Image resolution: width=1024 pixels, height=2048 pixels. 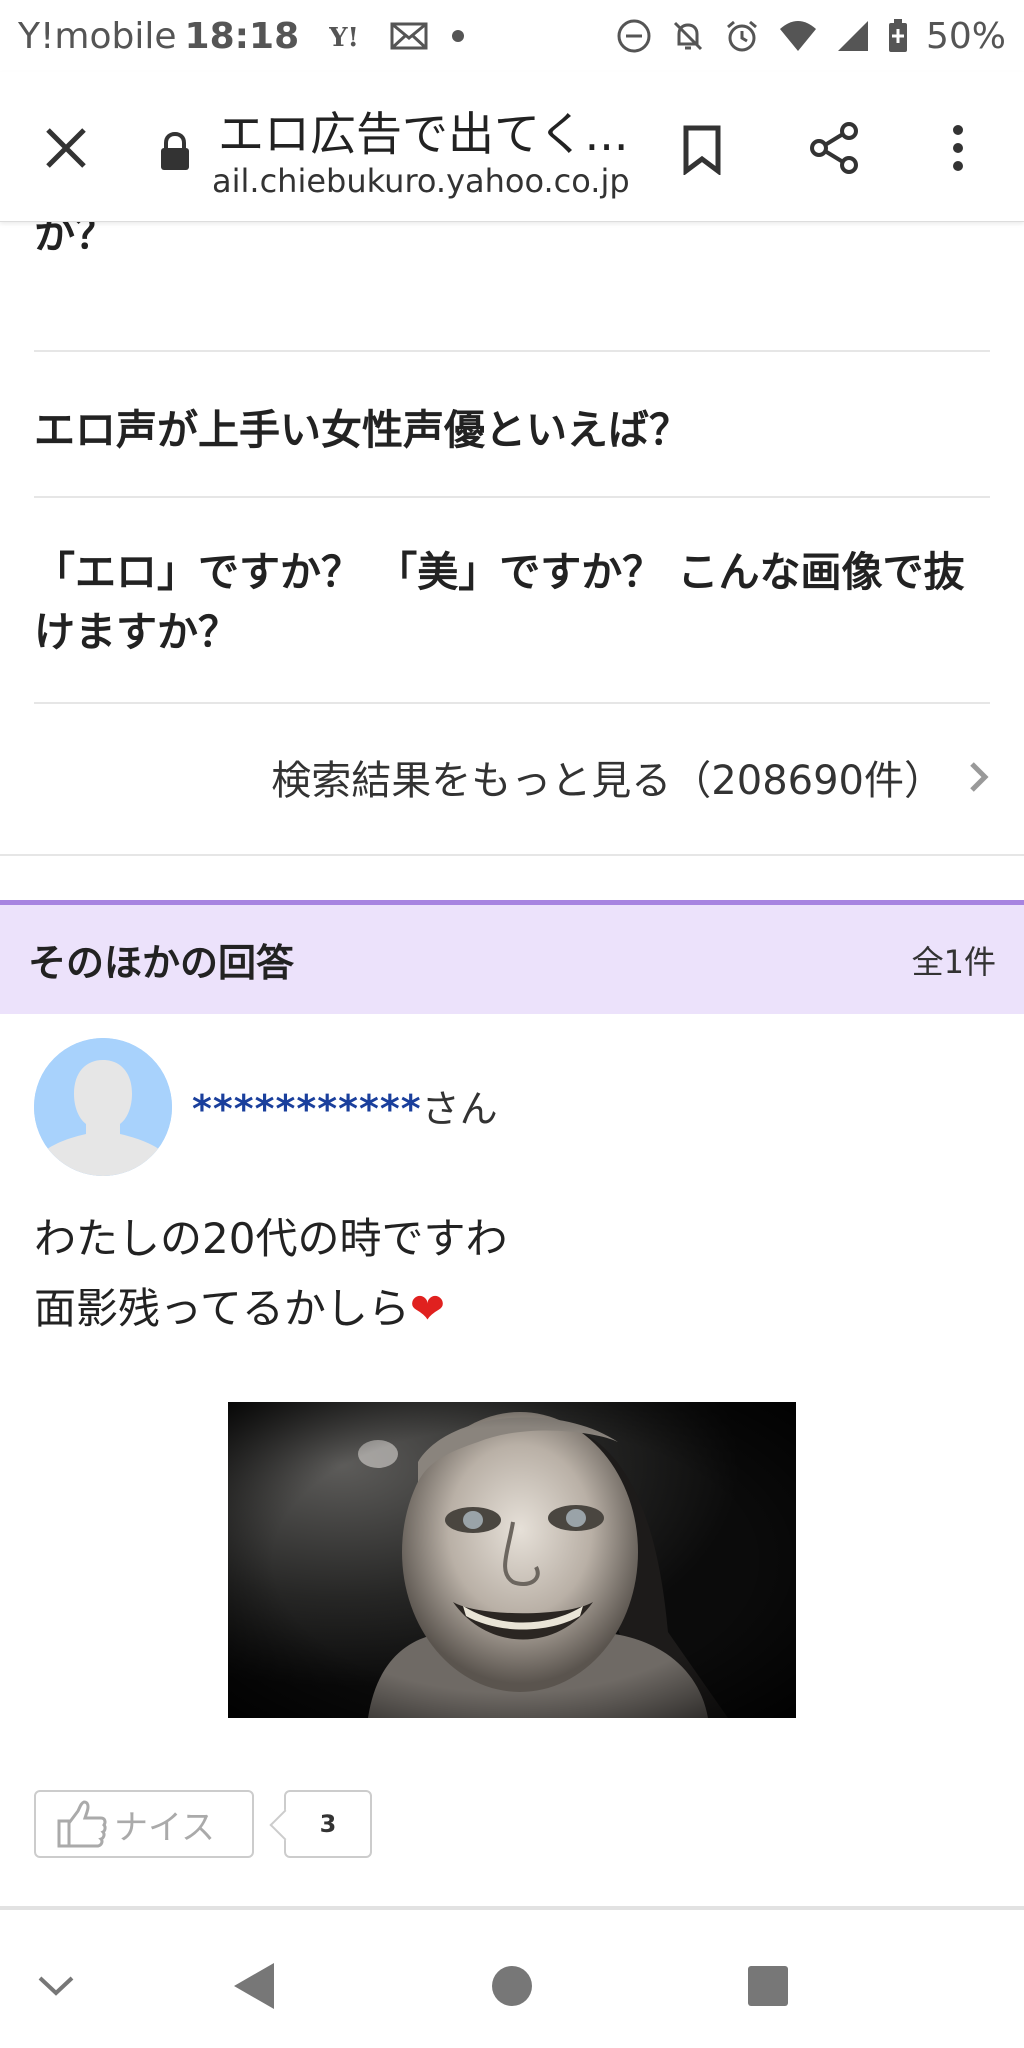 I want to click on chevron-down-icon, so click(x=56, y=1986).